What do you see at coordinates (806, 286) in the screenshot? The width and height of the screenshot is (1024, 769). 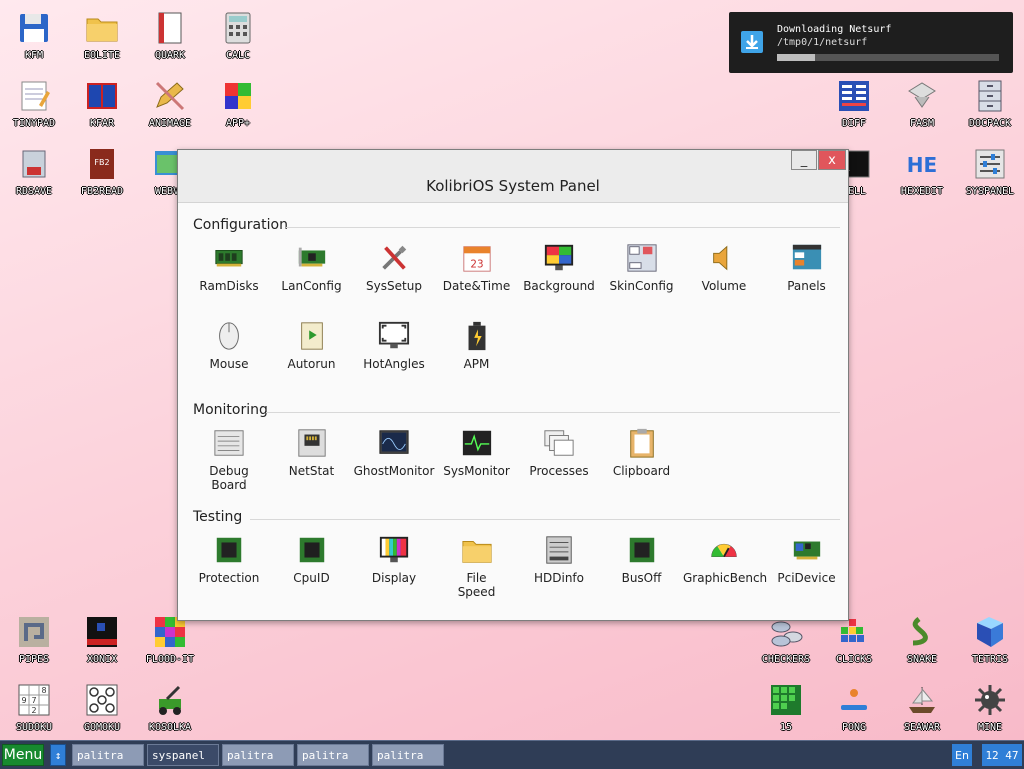 I see `panel-item-label: Panels` at bounding box center [806, 286].